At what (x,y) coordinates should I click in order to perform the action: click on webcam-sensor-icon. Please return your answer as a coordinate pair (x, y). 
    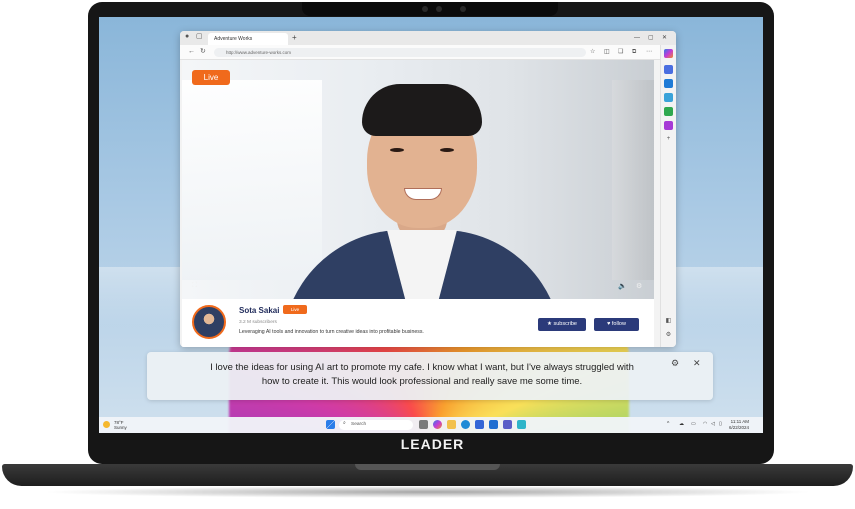
    Looking at the image, I should click on (425, 9).